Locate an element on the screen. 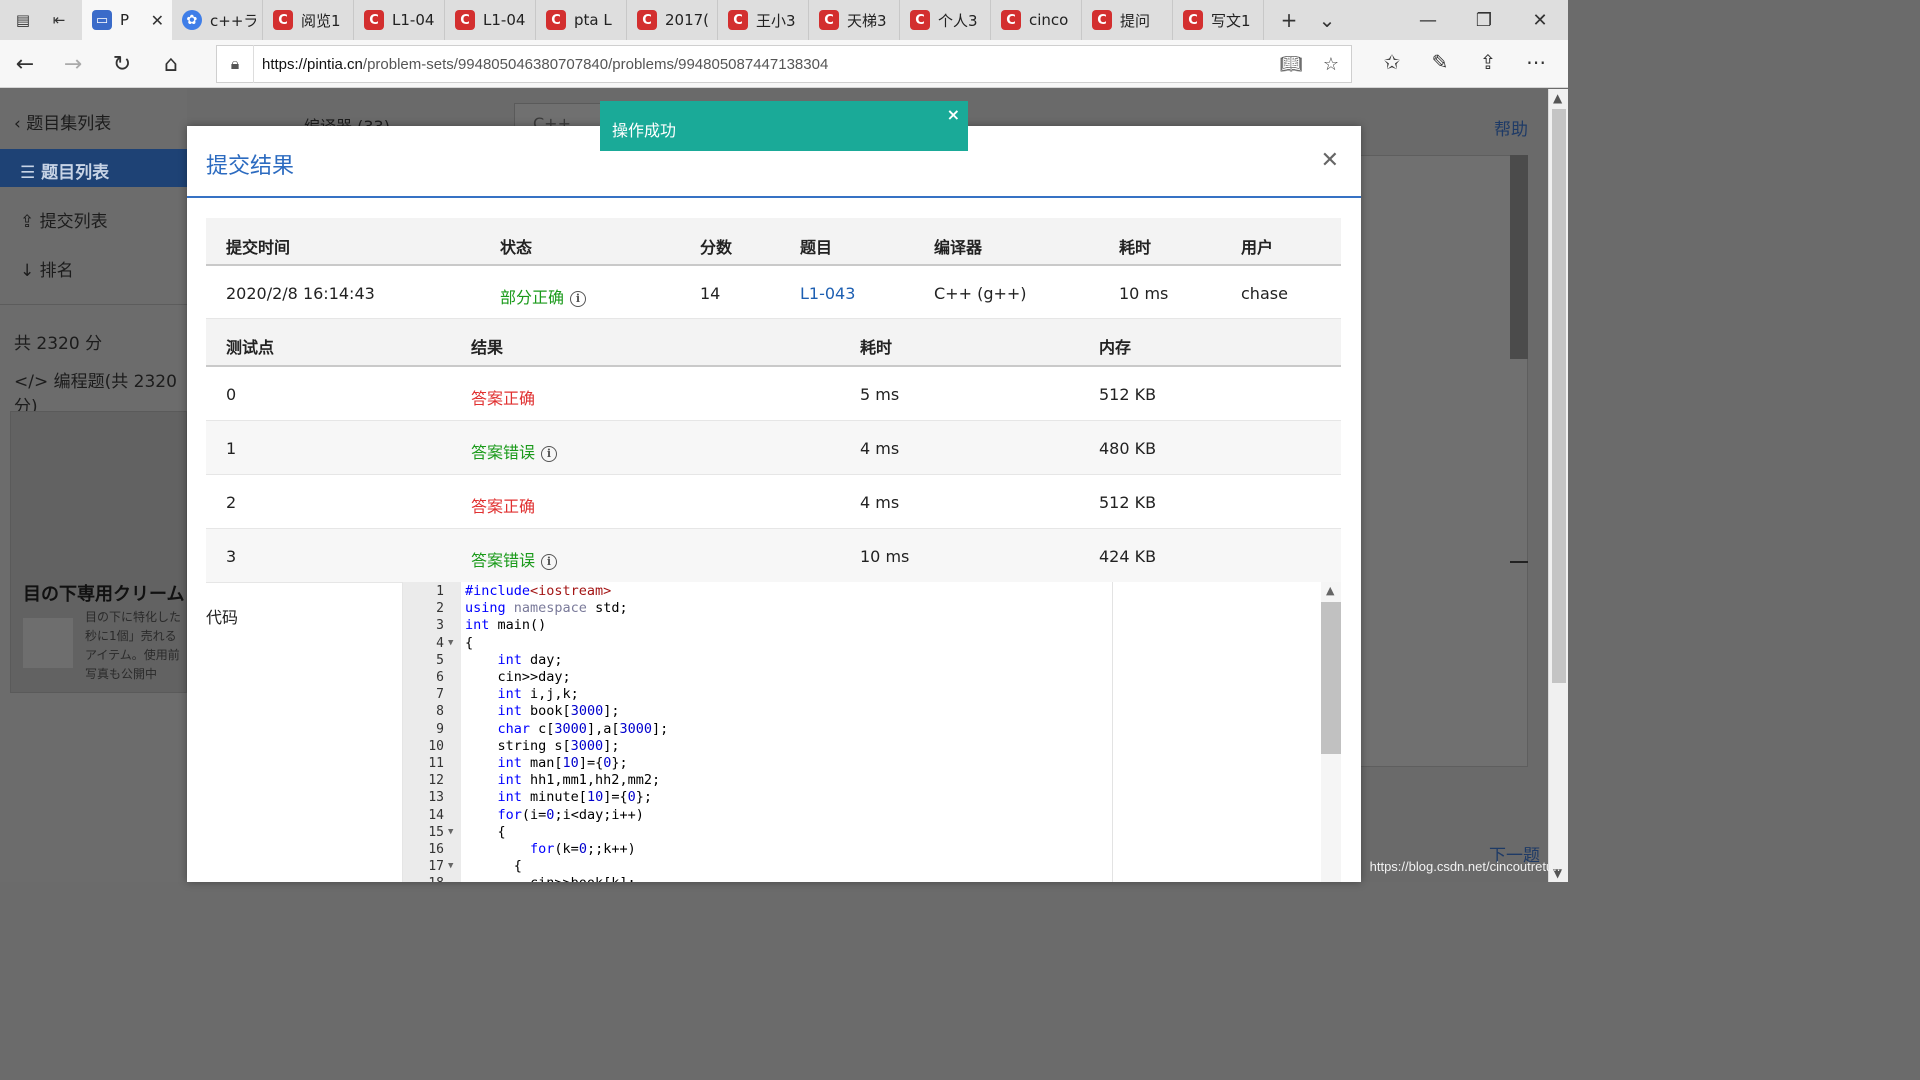 The width and height of the screenshot is (1920, 1080). sidebar-item-ranking: ↓ 排名 is located at coordinates (47, 268).